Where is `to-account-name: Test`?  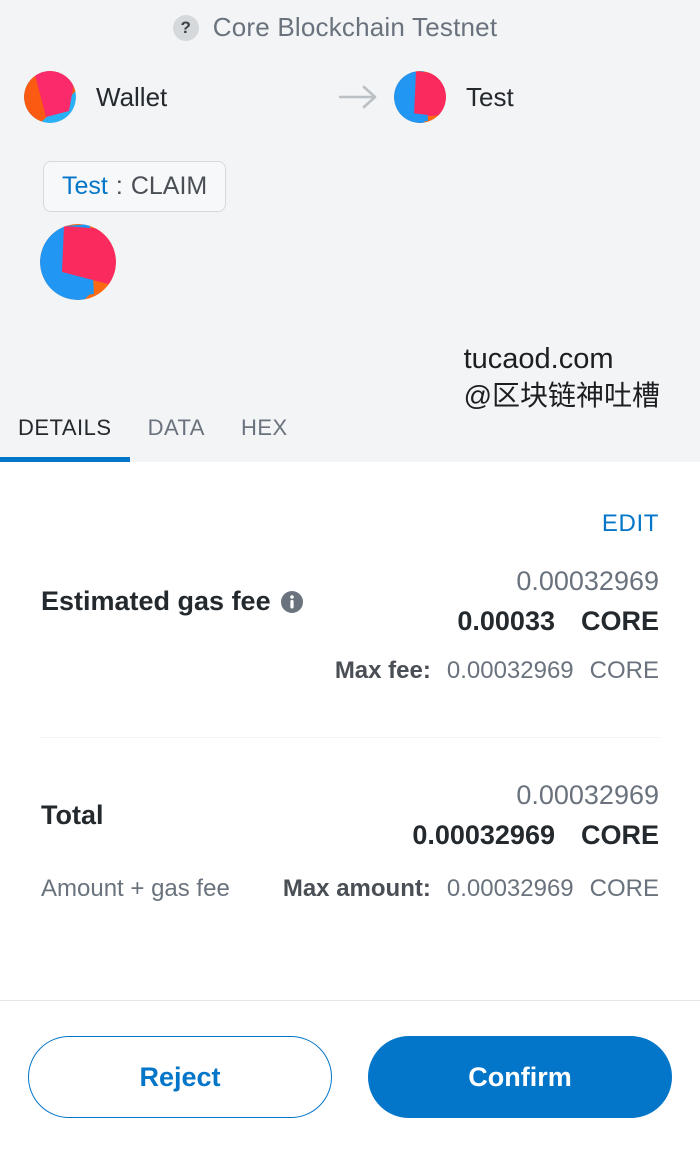
to-account-name: Test is located at coordinates (490, 96).